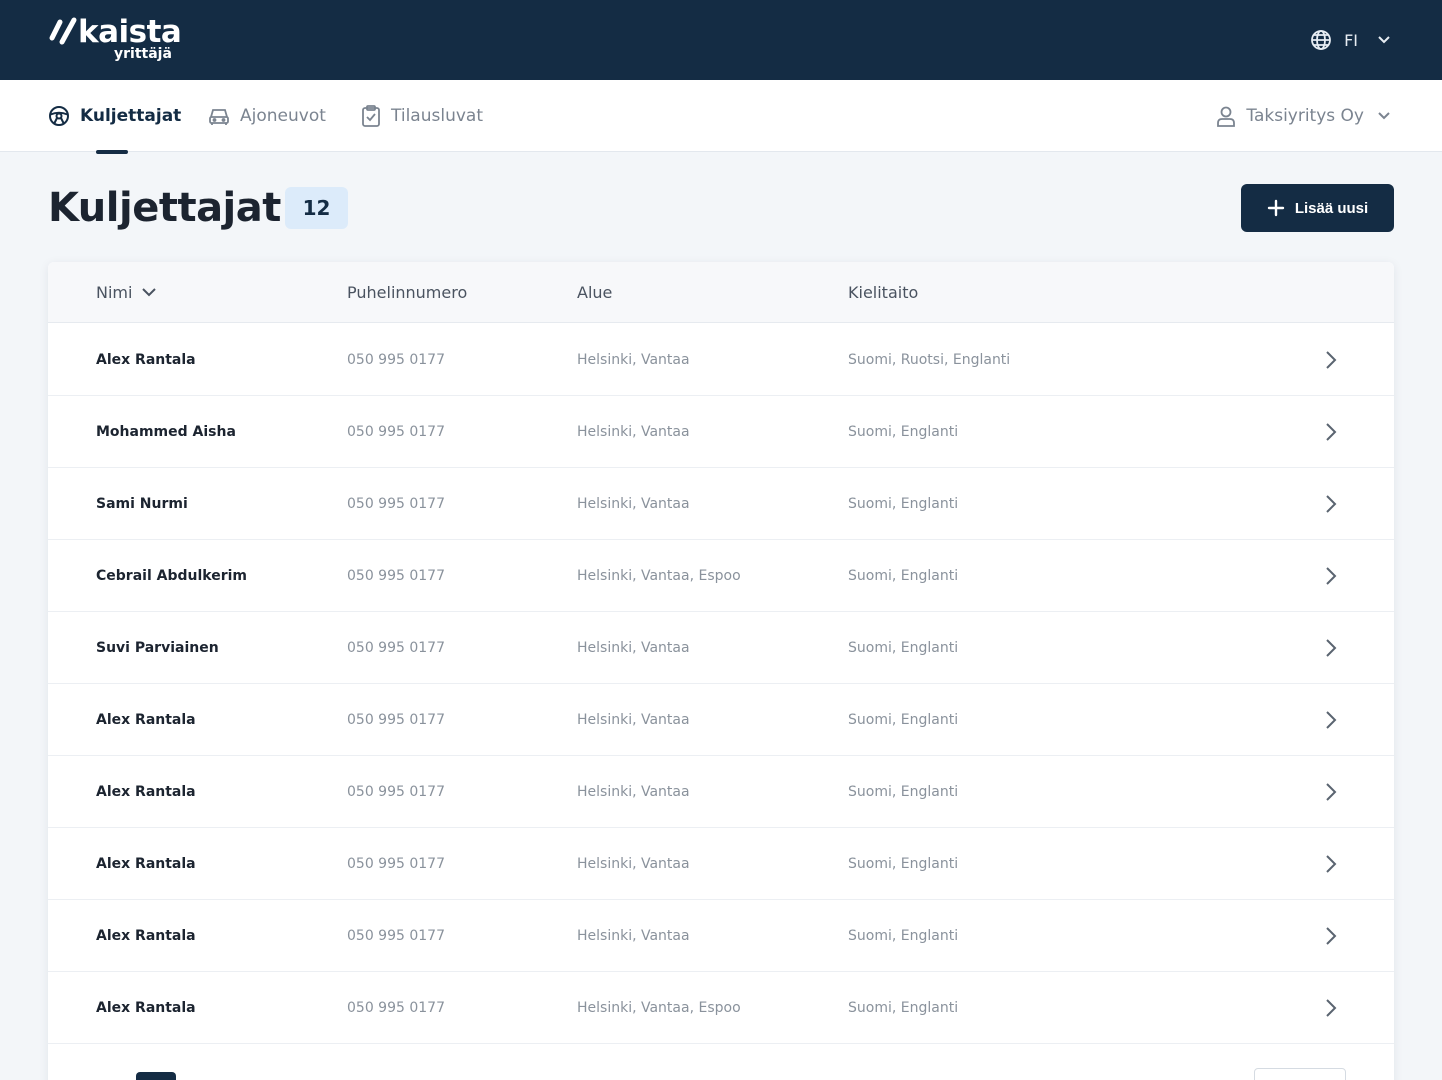  Describe the element at coordinates (1300, 1074) in the screenshot. I see `page-size-select` at that location.